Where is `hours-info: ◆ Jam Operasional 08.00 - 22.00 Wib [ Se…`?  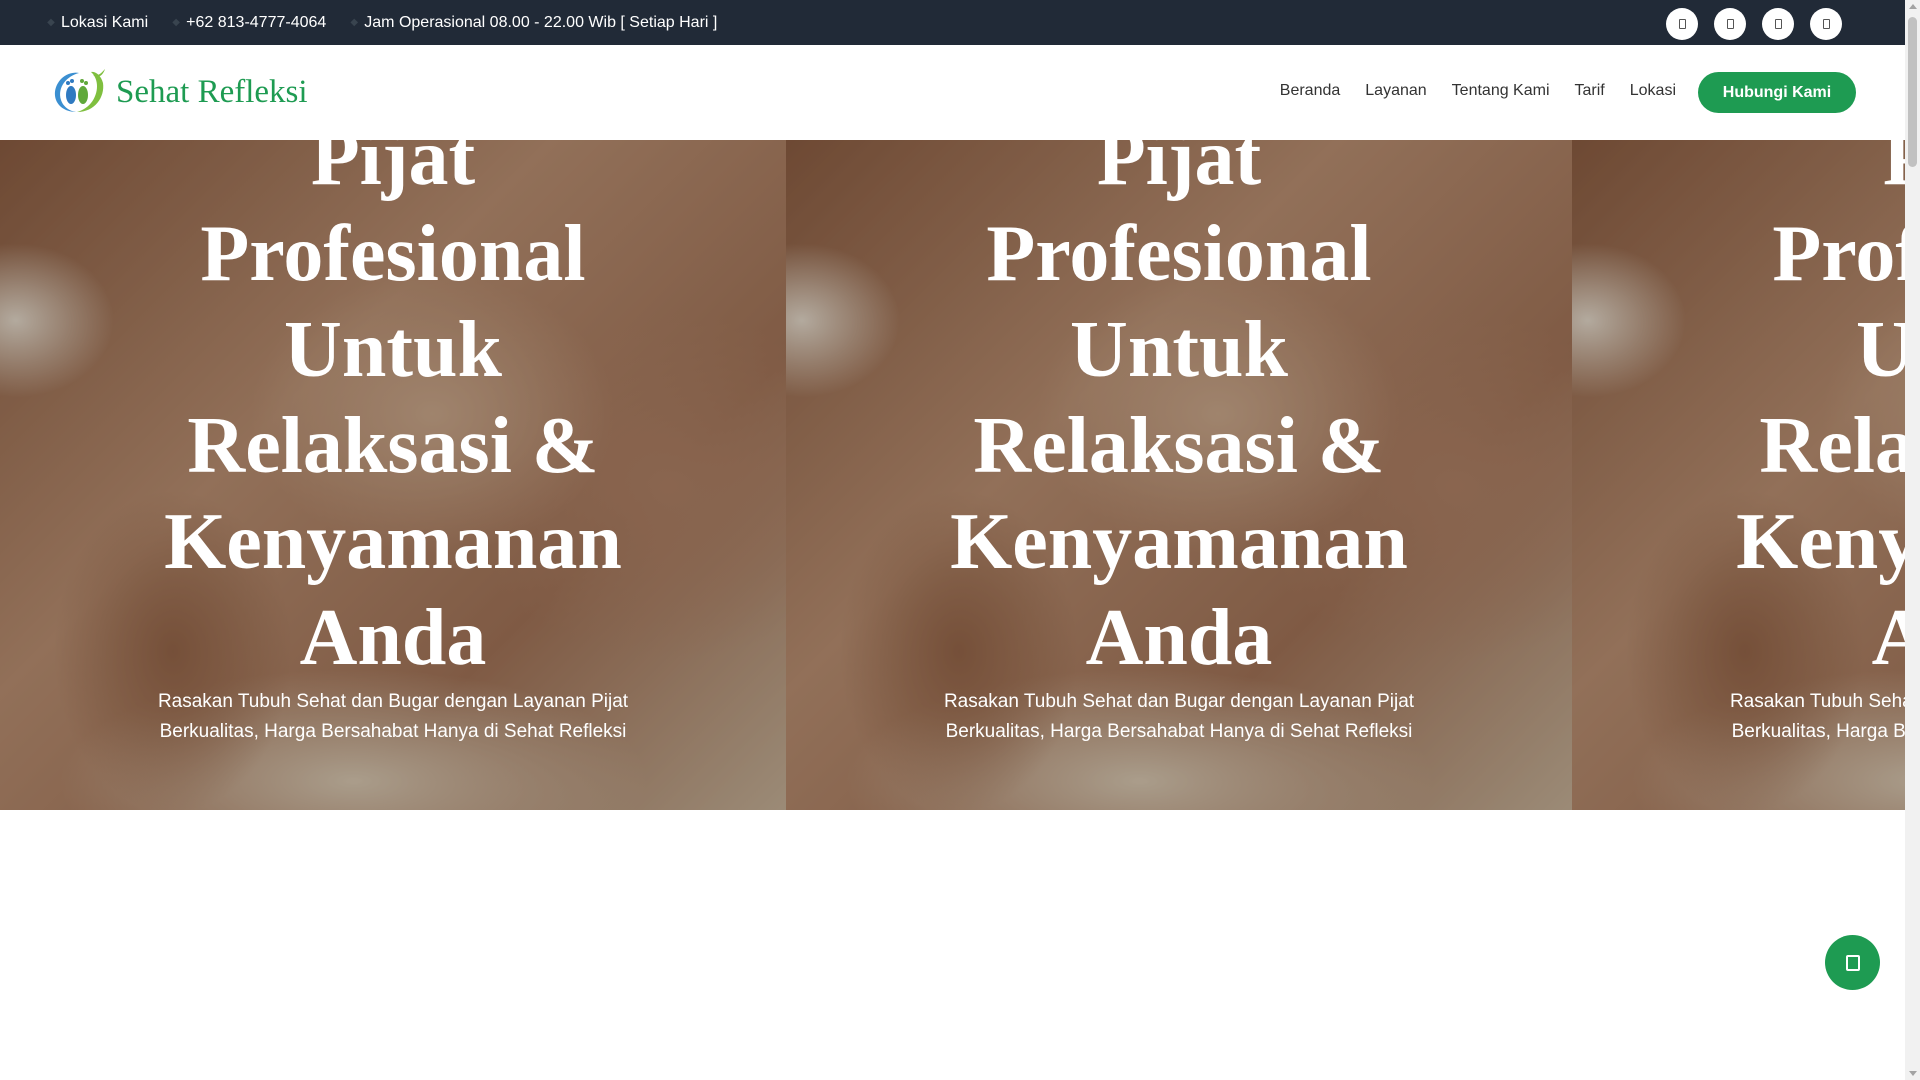 hours-info: ◆ Jam Operasional 08.00 - 22.00 Wib [ Se… is located at coordinates (533, 23).